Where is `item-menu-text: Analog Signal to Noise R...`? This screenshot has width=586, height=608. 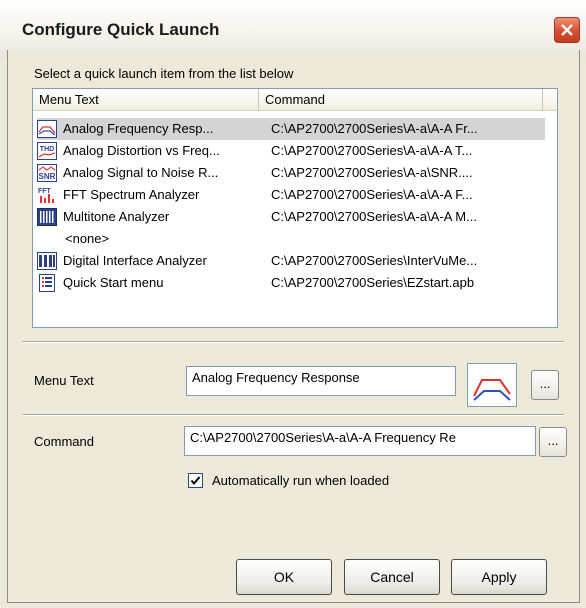 item-menu-text: Analog Signal to Noise R... is located at coordinates (141, 172).